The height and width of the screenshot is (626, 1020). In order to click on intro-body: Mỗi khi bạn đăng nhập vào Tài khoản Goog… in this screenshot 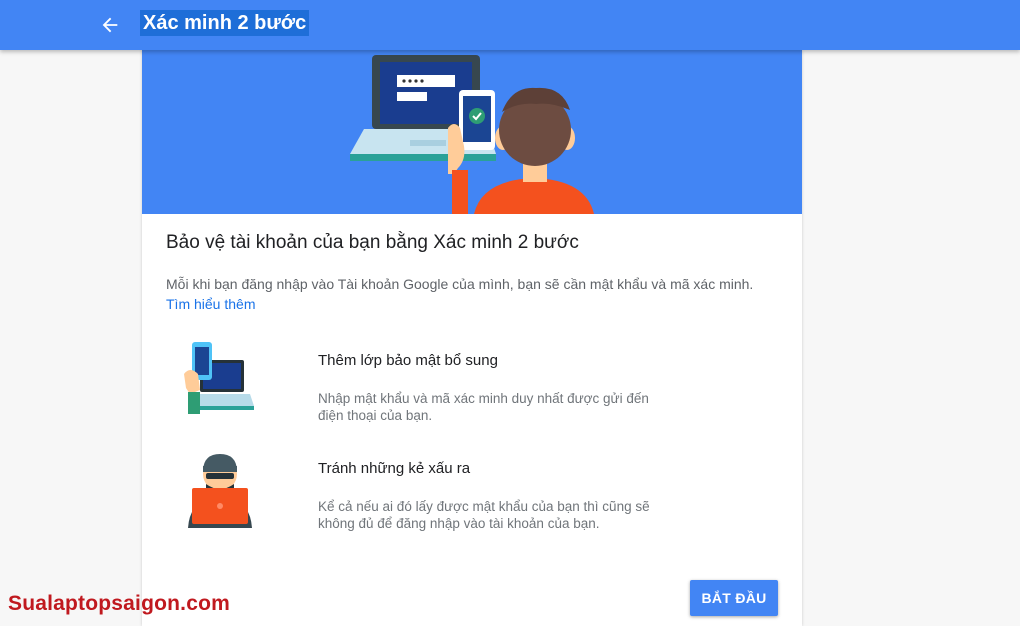, I will do `click(460, 284)`.